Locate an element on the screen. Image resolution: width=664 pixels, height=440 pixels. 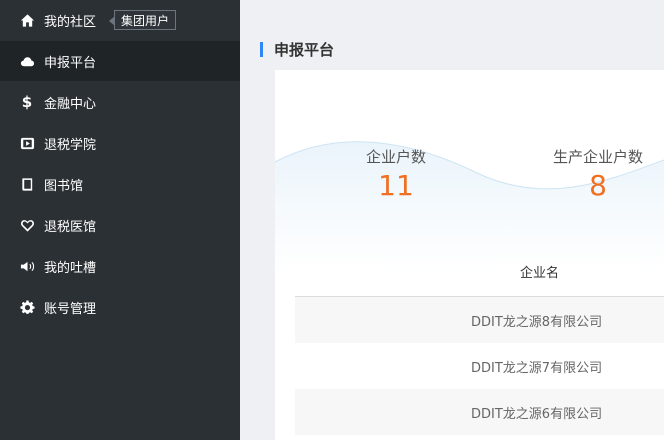
dollar-icon: $ is located at coordinates (27, 102).